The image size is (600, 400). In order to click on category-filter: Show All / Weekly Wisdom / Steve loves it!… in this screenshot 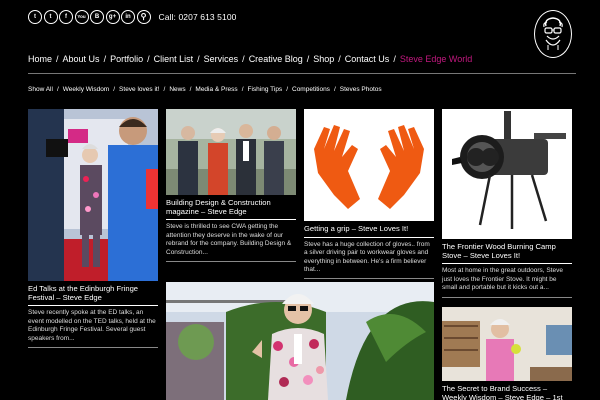, I will do `click(205, 89)`.